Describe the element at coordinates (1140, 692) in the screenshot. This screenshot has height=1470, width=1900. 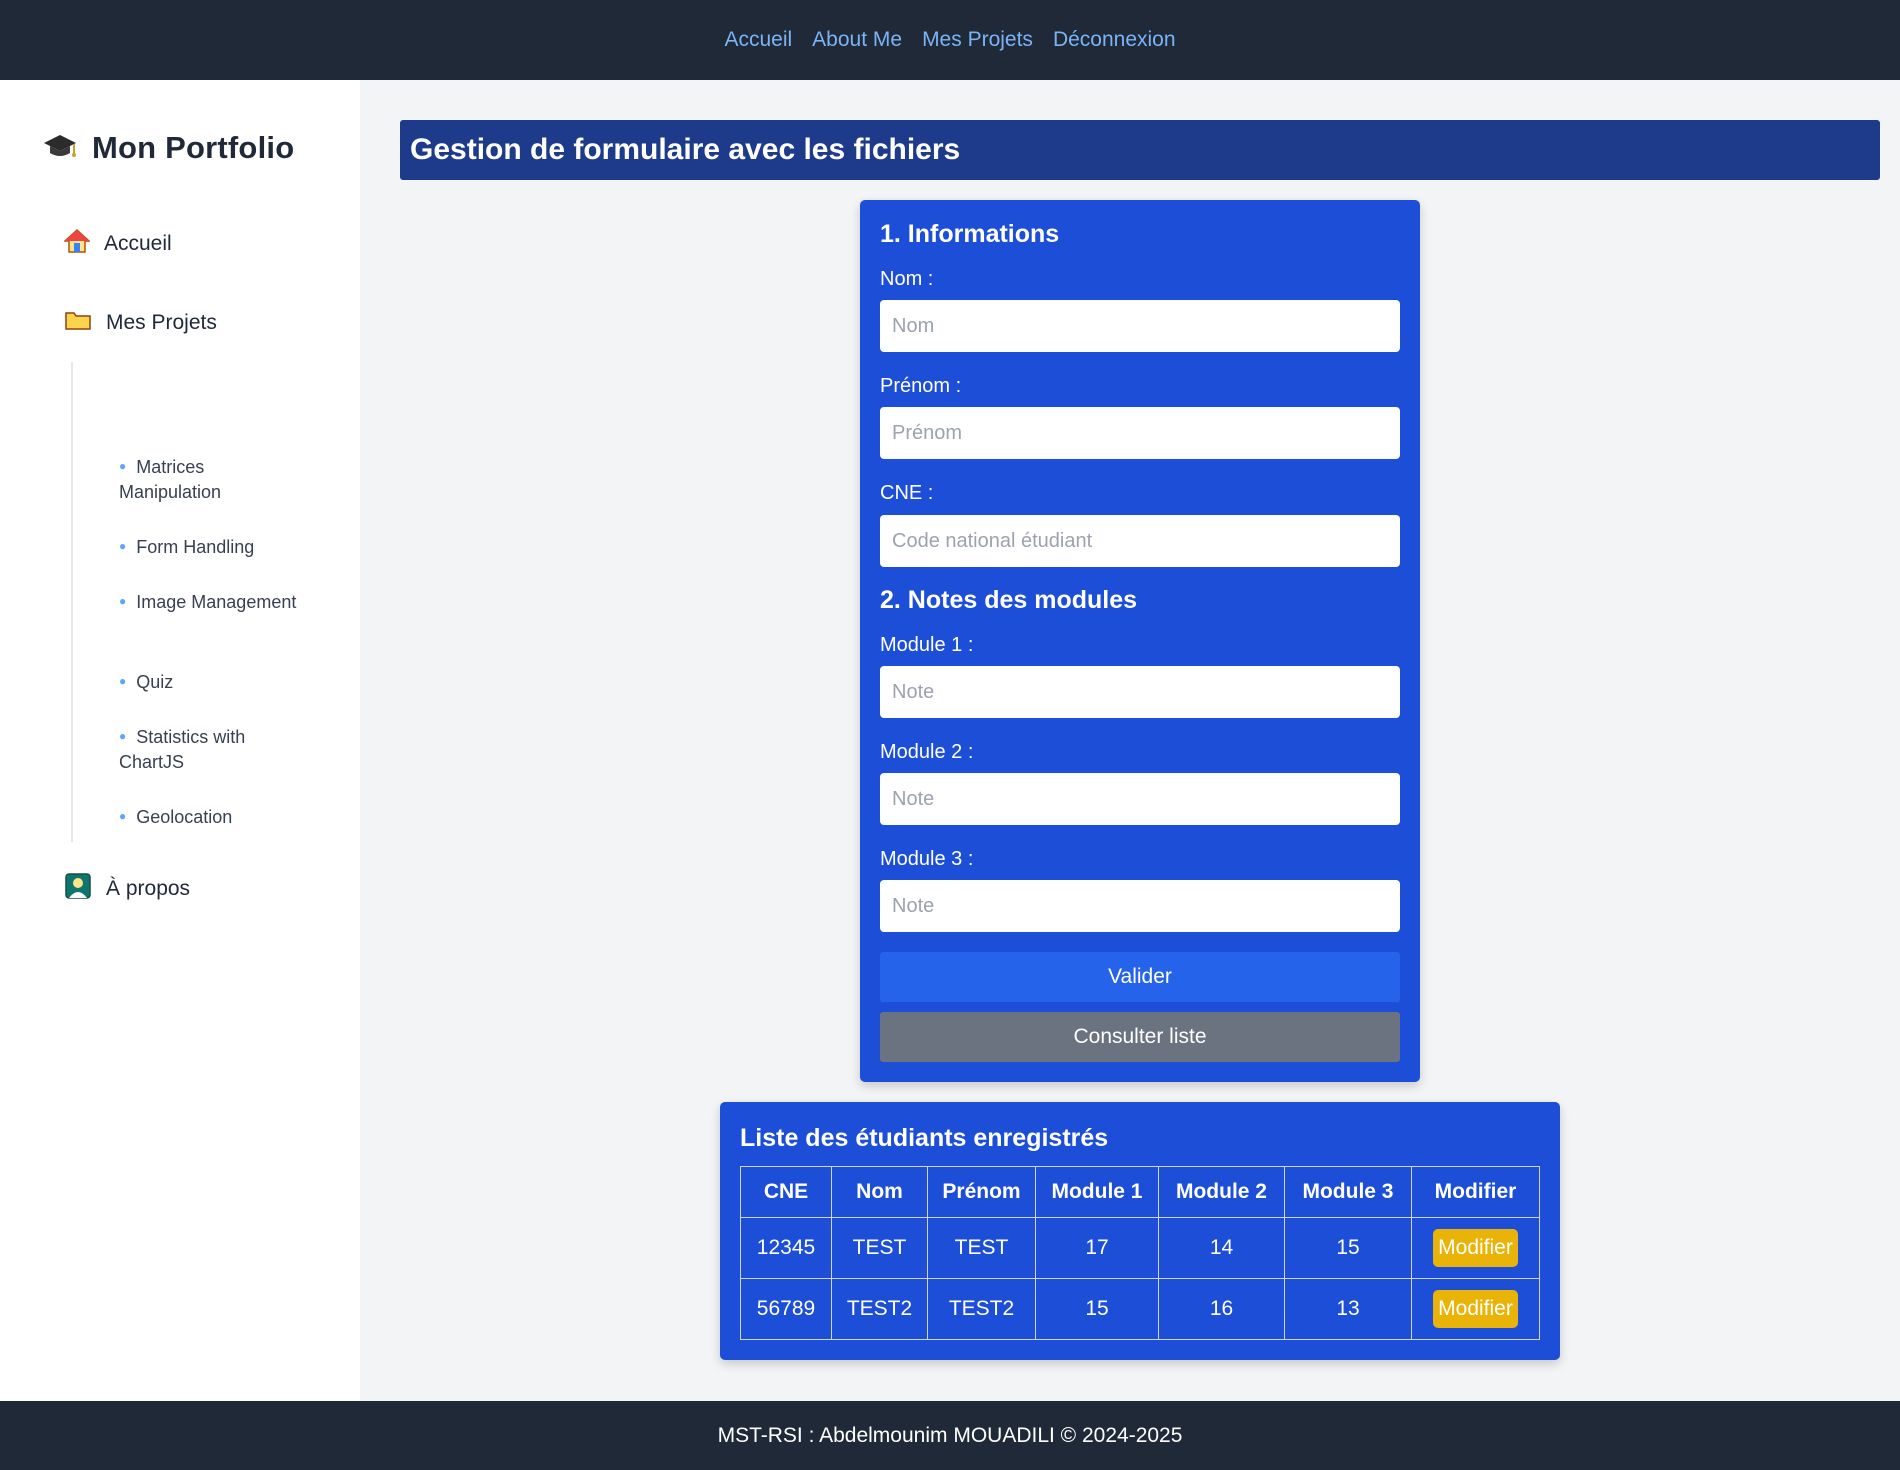
I see `module1-note-input` at that location.